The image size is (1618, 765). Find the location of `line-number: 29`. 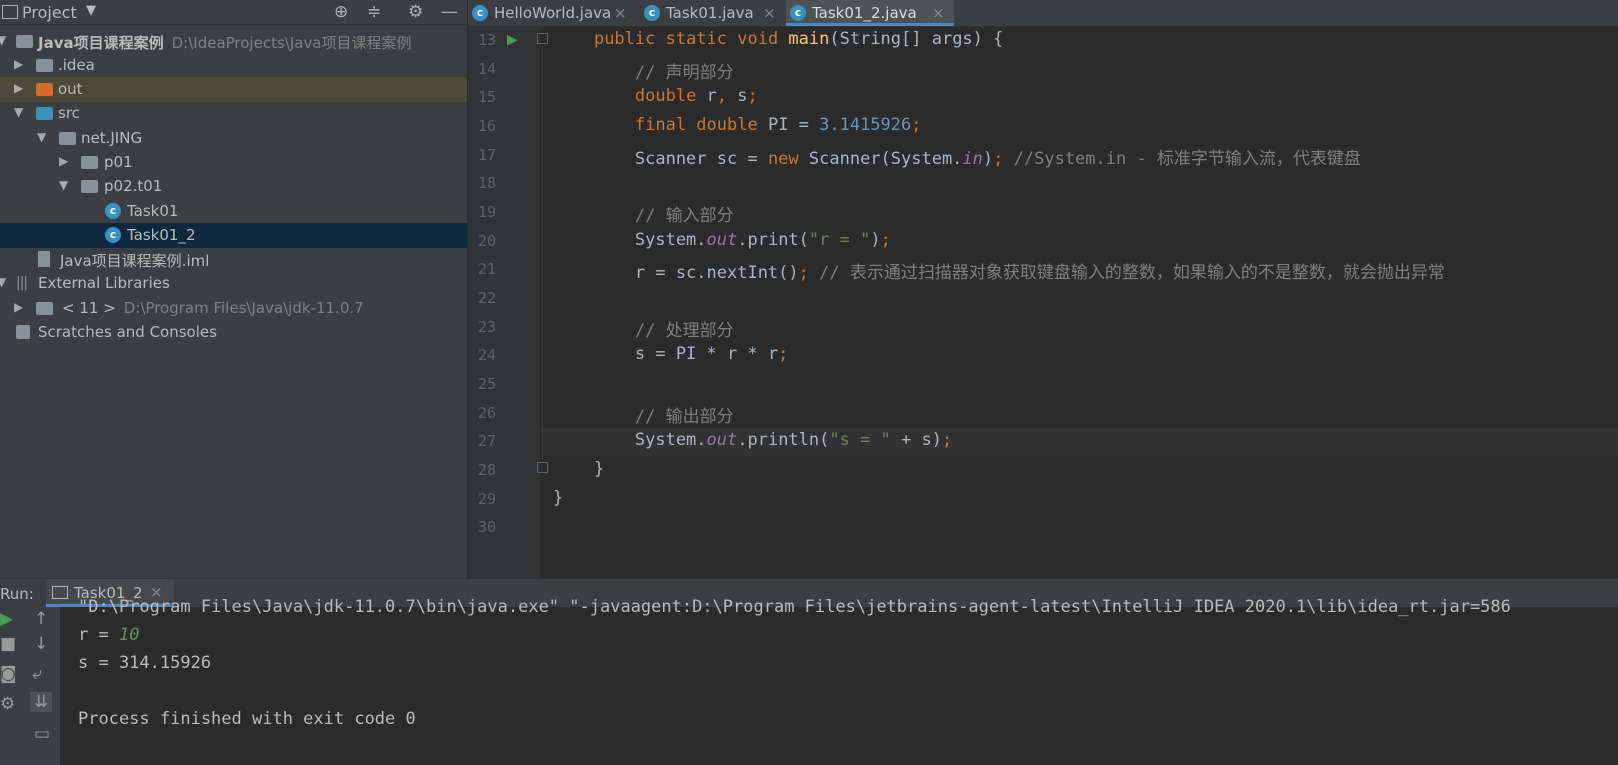

line-number: 29 is located at coordinates (486, 499).